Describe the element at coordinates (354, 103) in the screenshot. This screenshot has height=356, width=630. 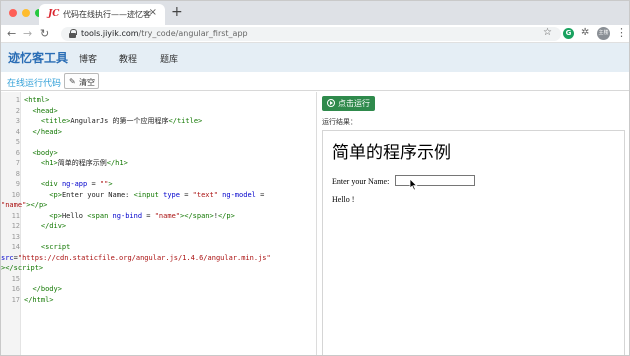
I see `run-button-label: 点击运行` at that location.